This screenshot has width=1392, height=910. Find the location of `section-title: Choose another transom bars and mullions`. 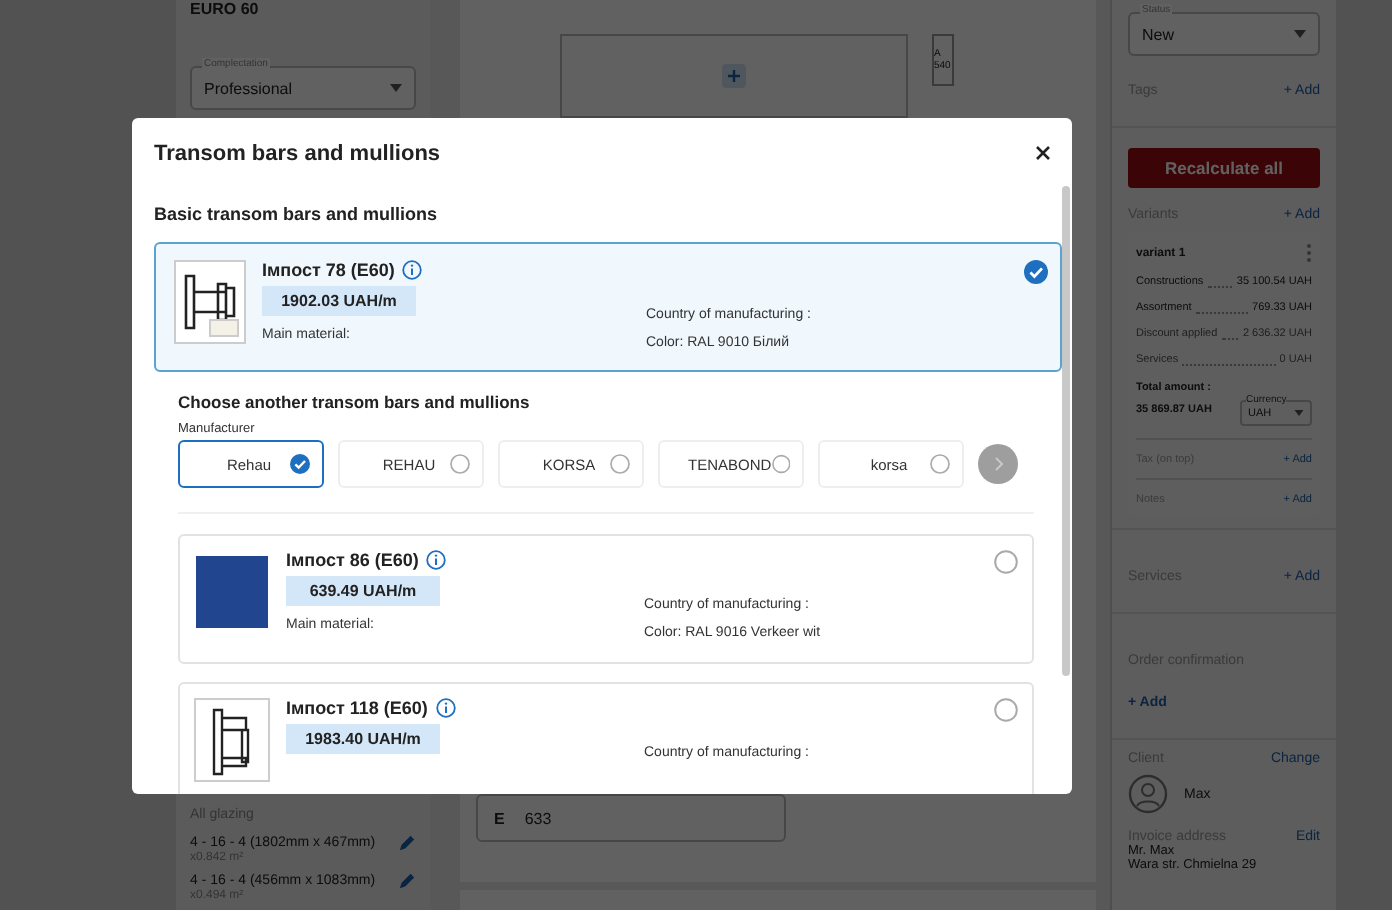

section-title: Choose another transom bars and mullions is located at coordinates (355, 402).